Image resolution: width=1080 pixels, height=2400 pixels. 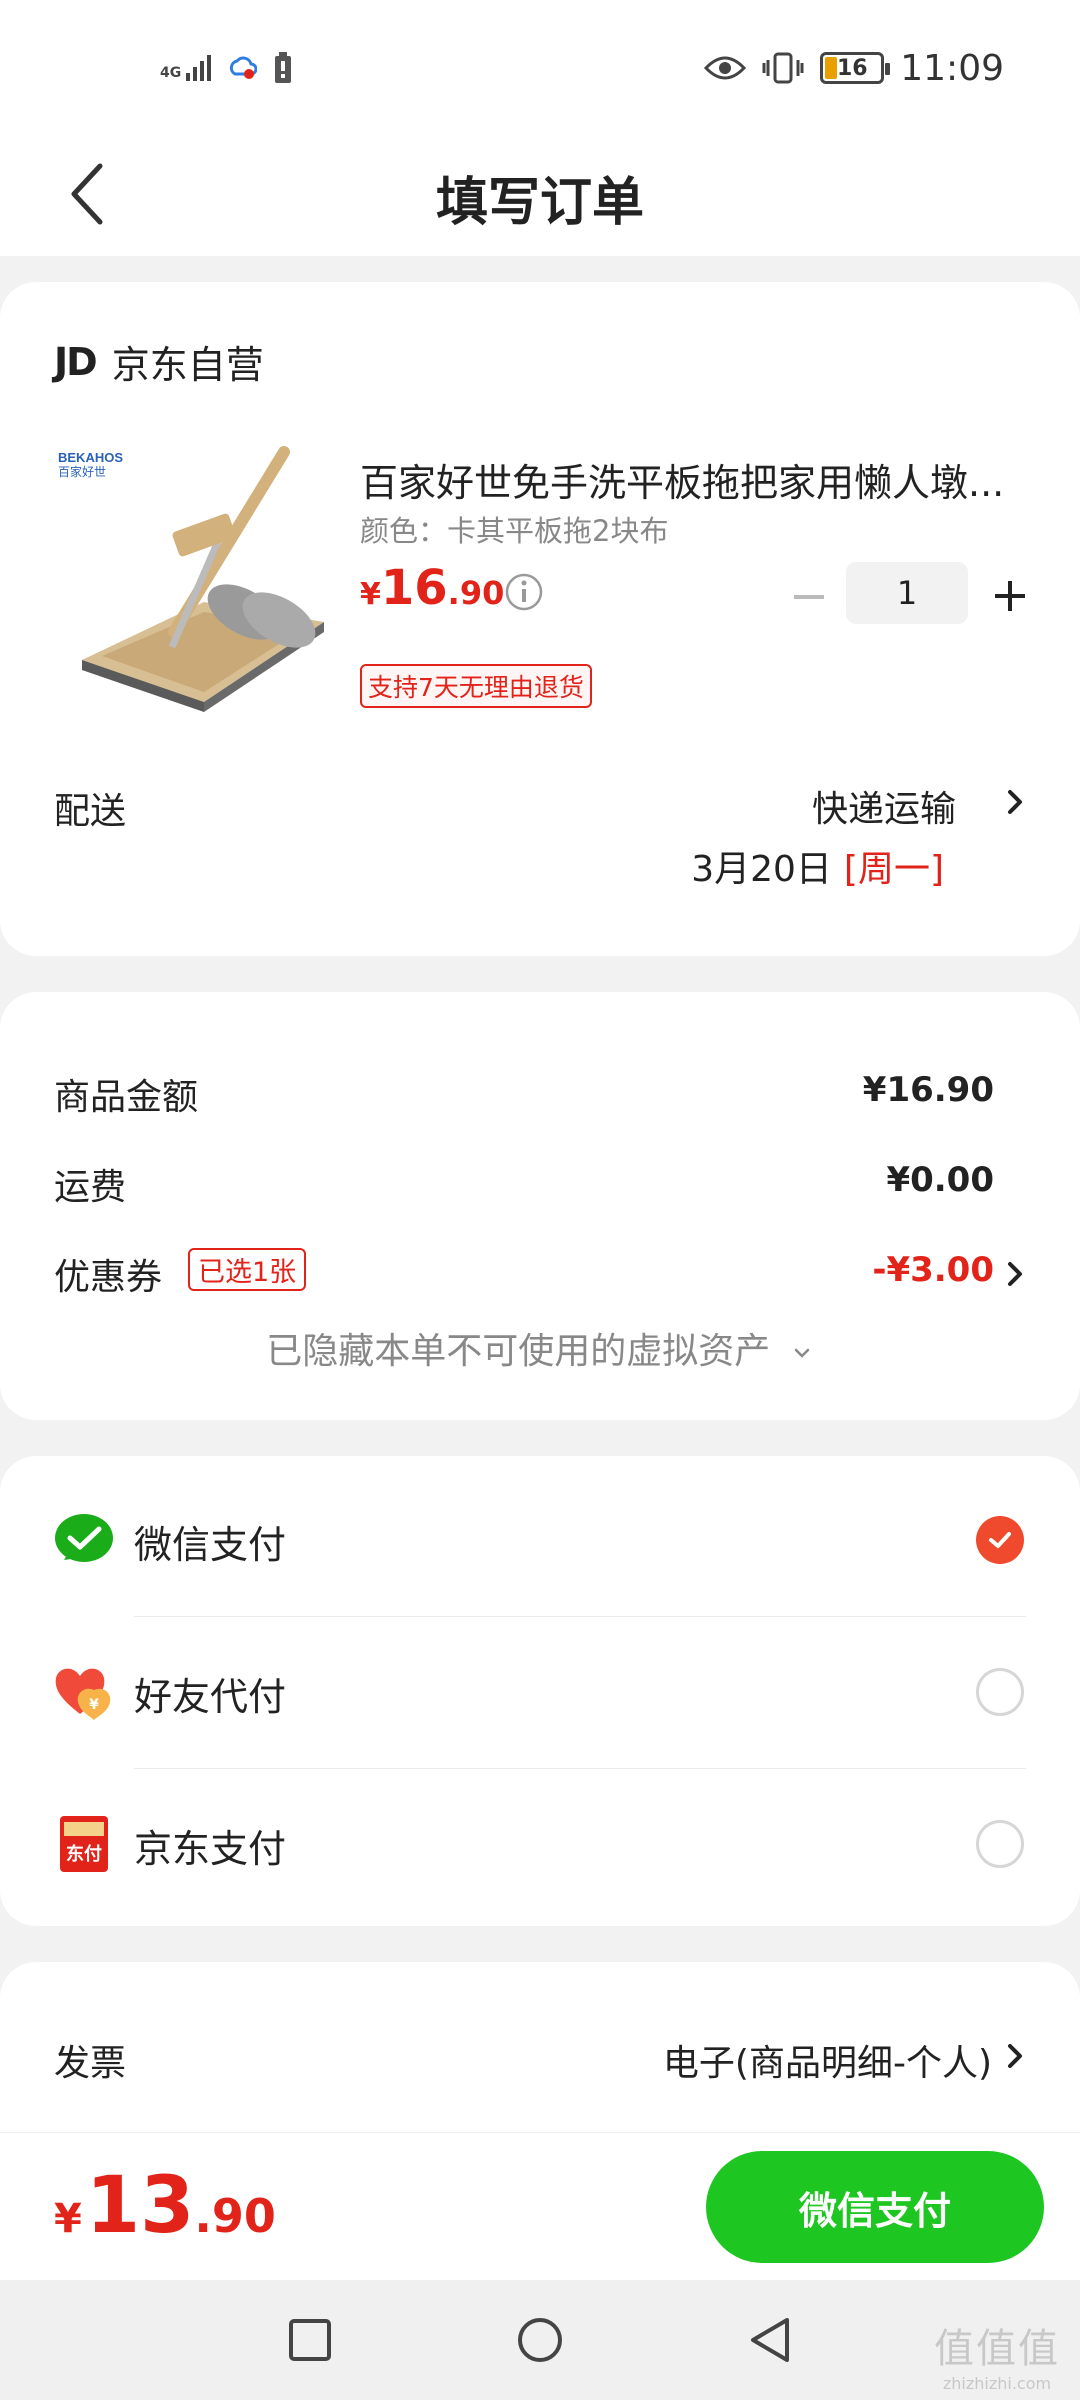 What do you see at coordinates (940, 1180) in the screenshot?
I see `freight-value: ¥0.00` at bounding box center [940, 1180].